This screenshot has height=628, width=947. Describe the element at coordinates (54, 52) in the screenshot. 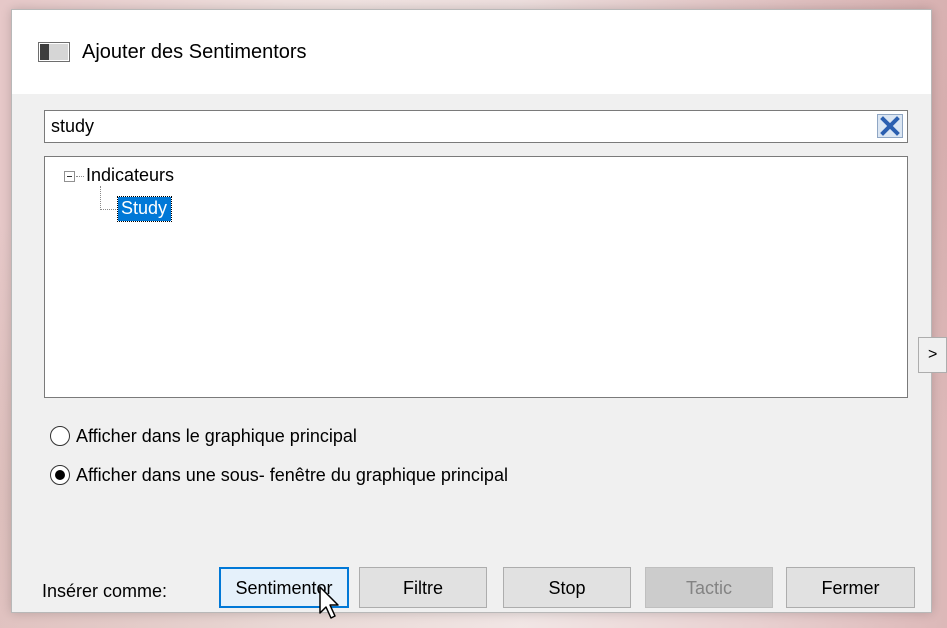

I see `window-icon` at that location.